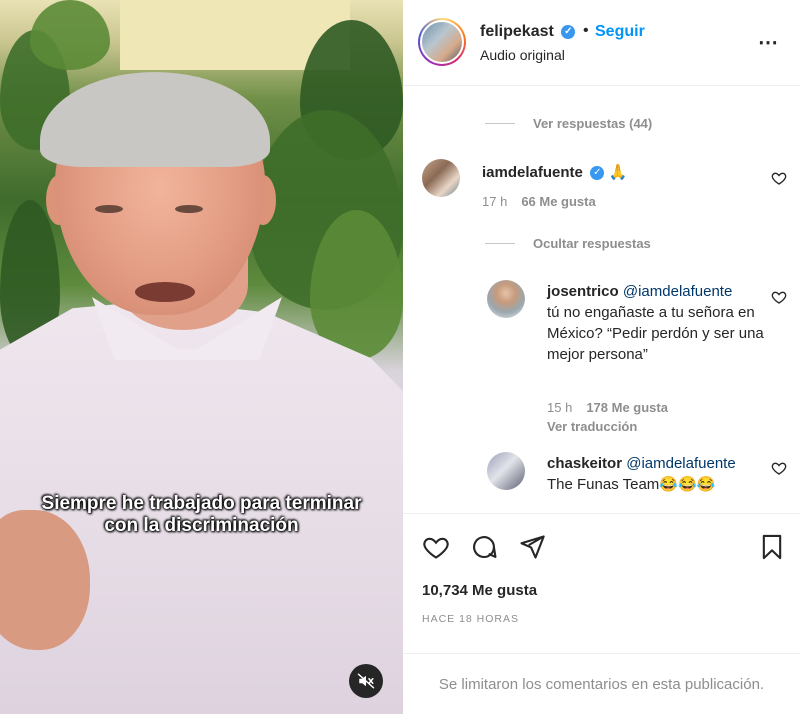 This screenshot has width=800, height=714. I want to click on comment-text: 🙏, so click(618, 172).